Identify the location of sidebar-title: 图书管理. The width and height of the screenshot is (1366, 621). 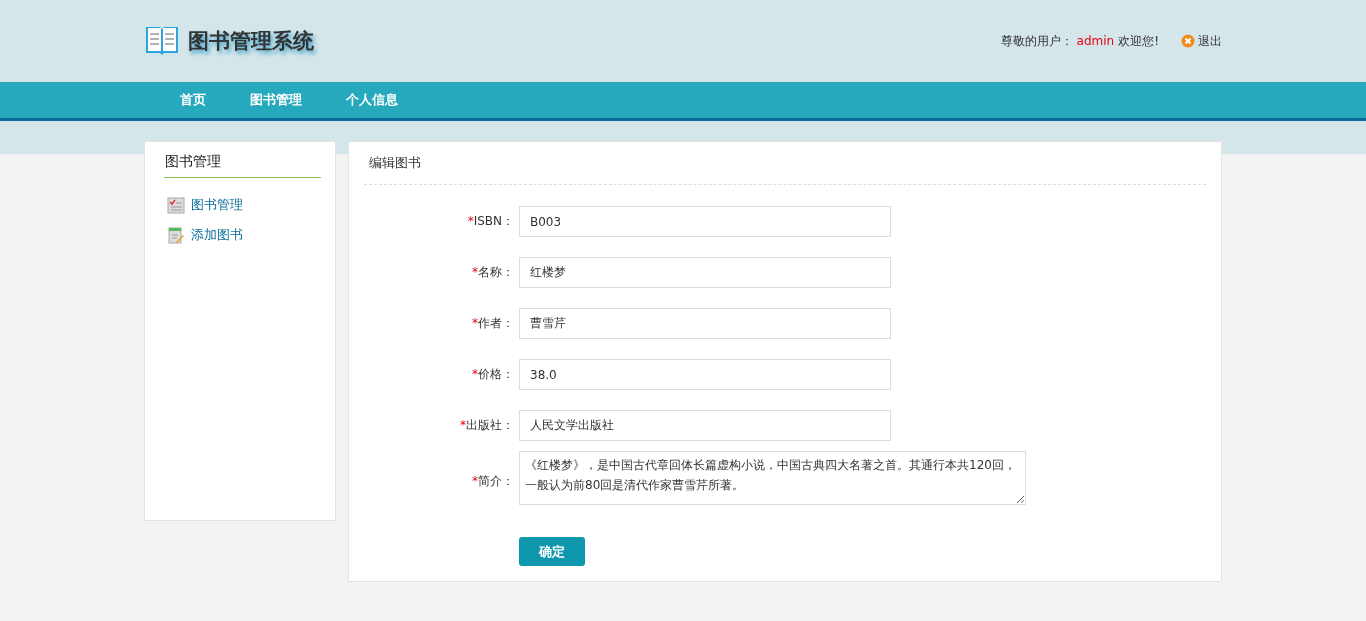
(242, 160).